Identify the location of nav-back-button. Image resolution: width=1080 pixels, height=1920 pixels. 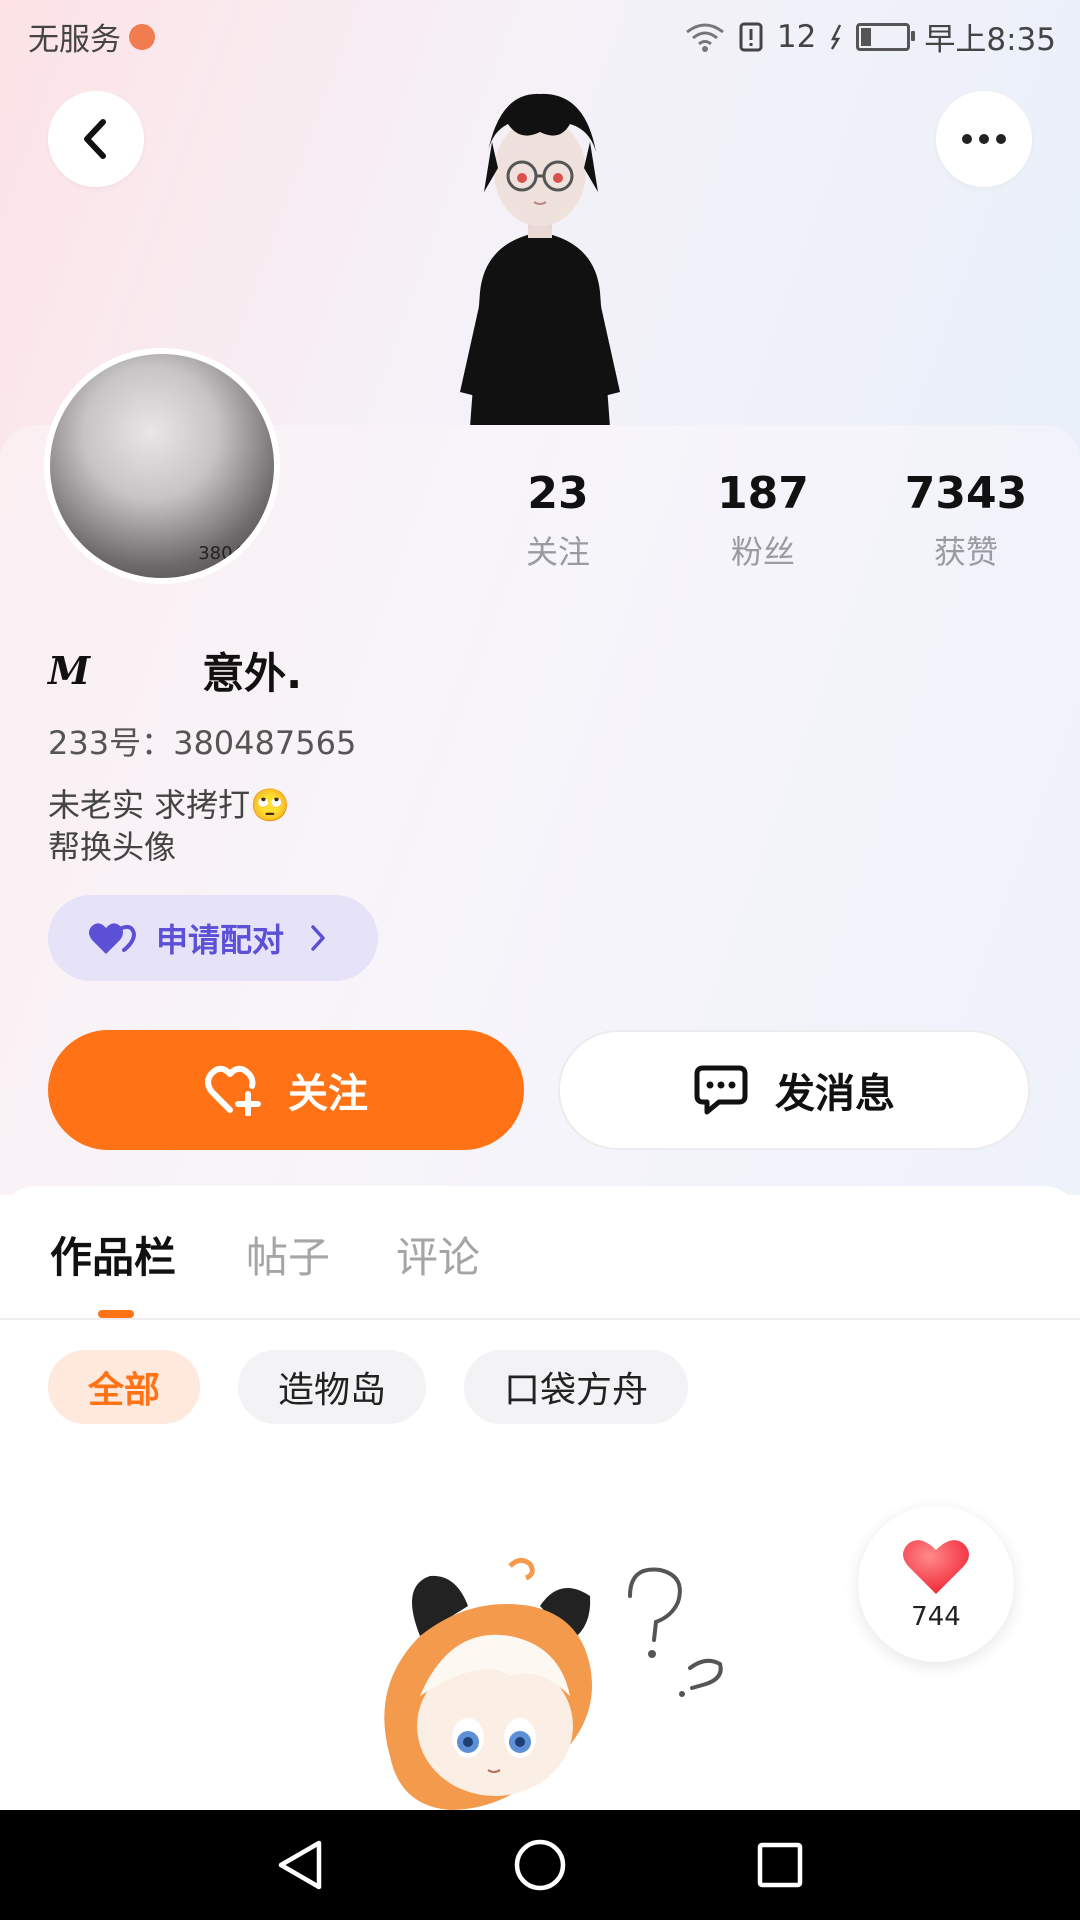
(300, 1865).